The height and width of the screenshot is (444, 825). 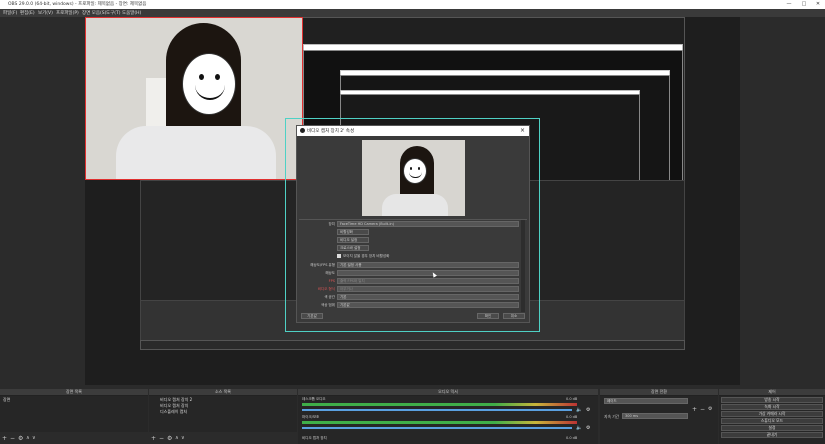 I want to click on menu-help: 도움말(H), so click(x=131, y=13).